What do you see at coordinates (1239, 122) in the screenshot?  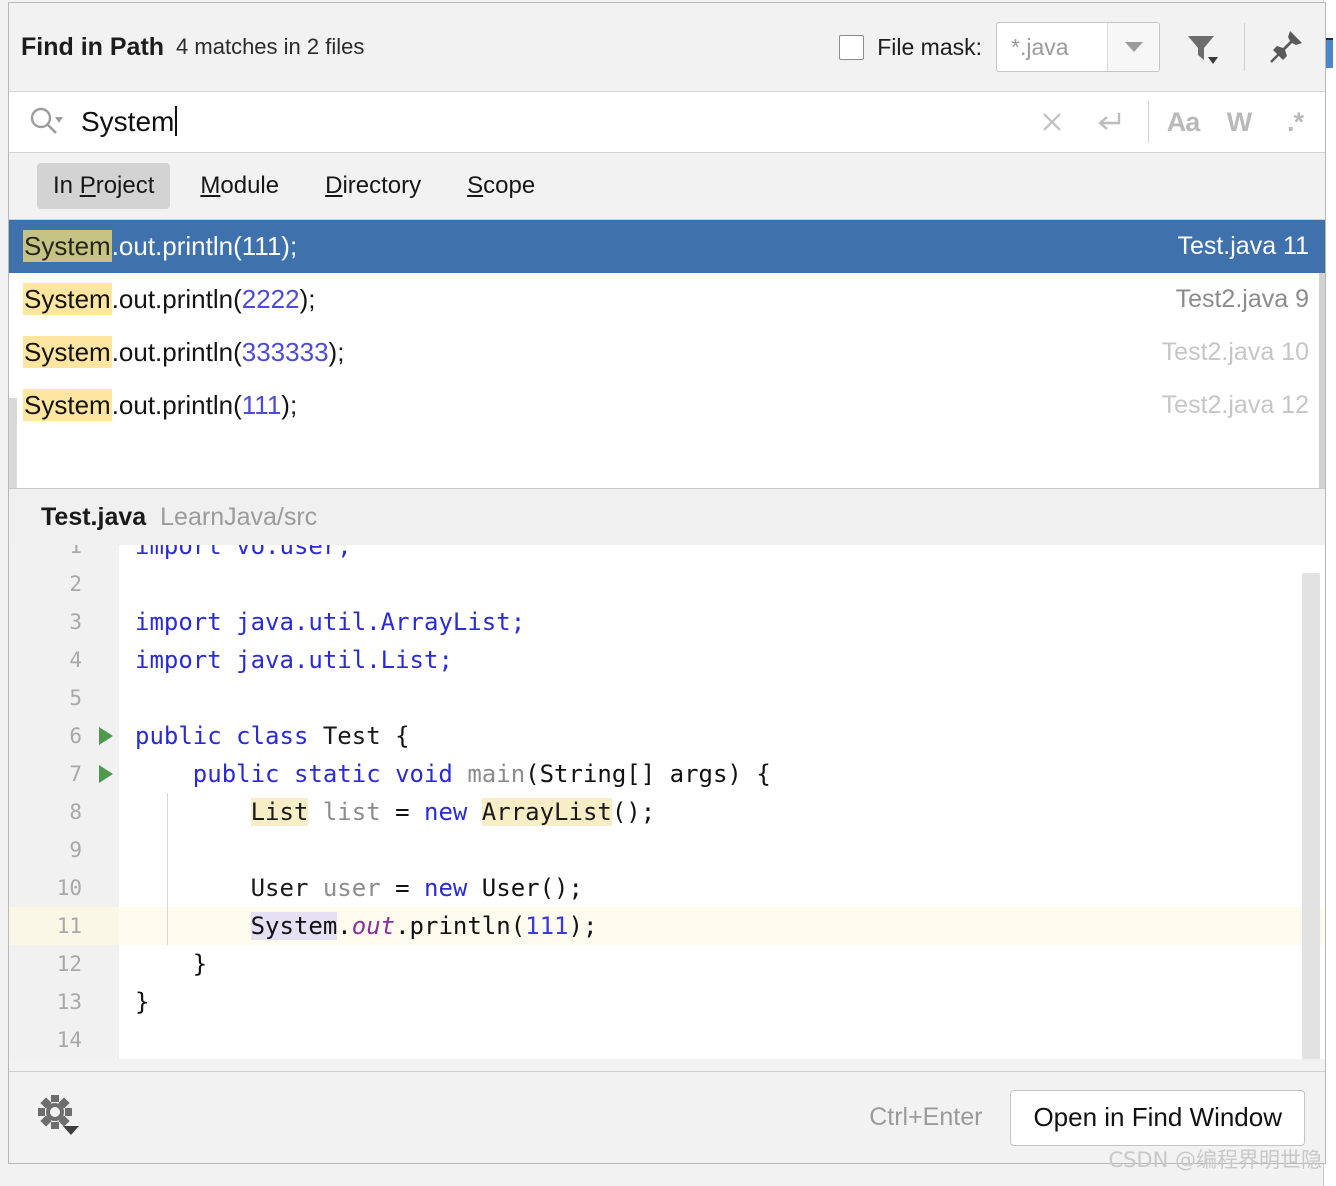 I see `whole-words-icon: W` at bounding box center [1239, 122].